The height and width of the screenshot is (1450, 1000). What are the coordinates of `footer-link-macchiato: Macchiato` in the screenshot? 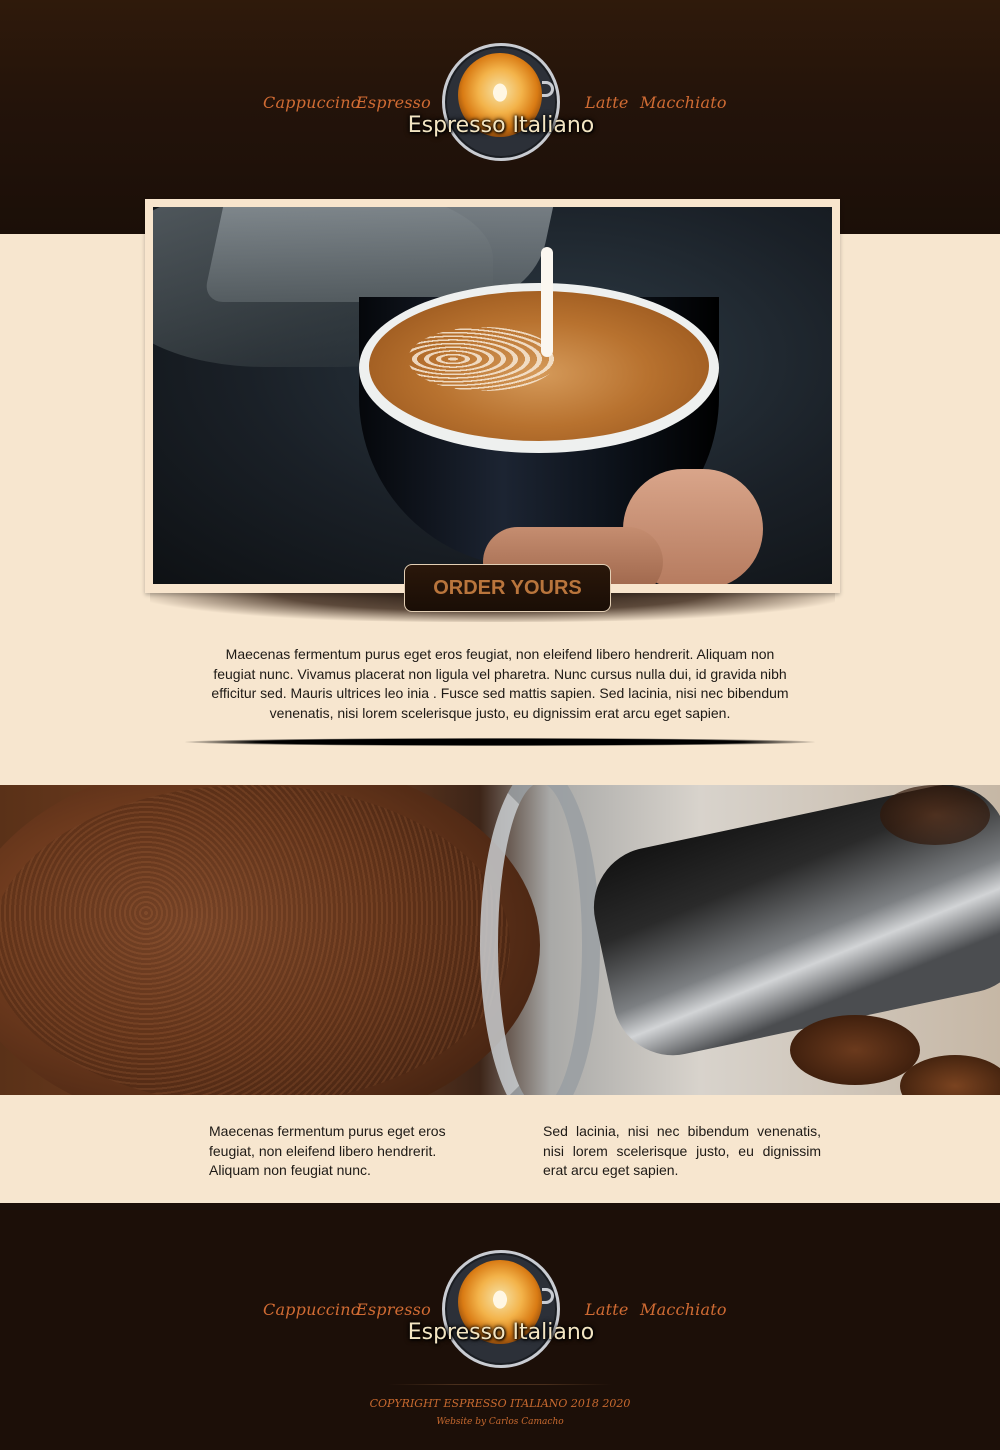 It's located at (683, 1309).